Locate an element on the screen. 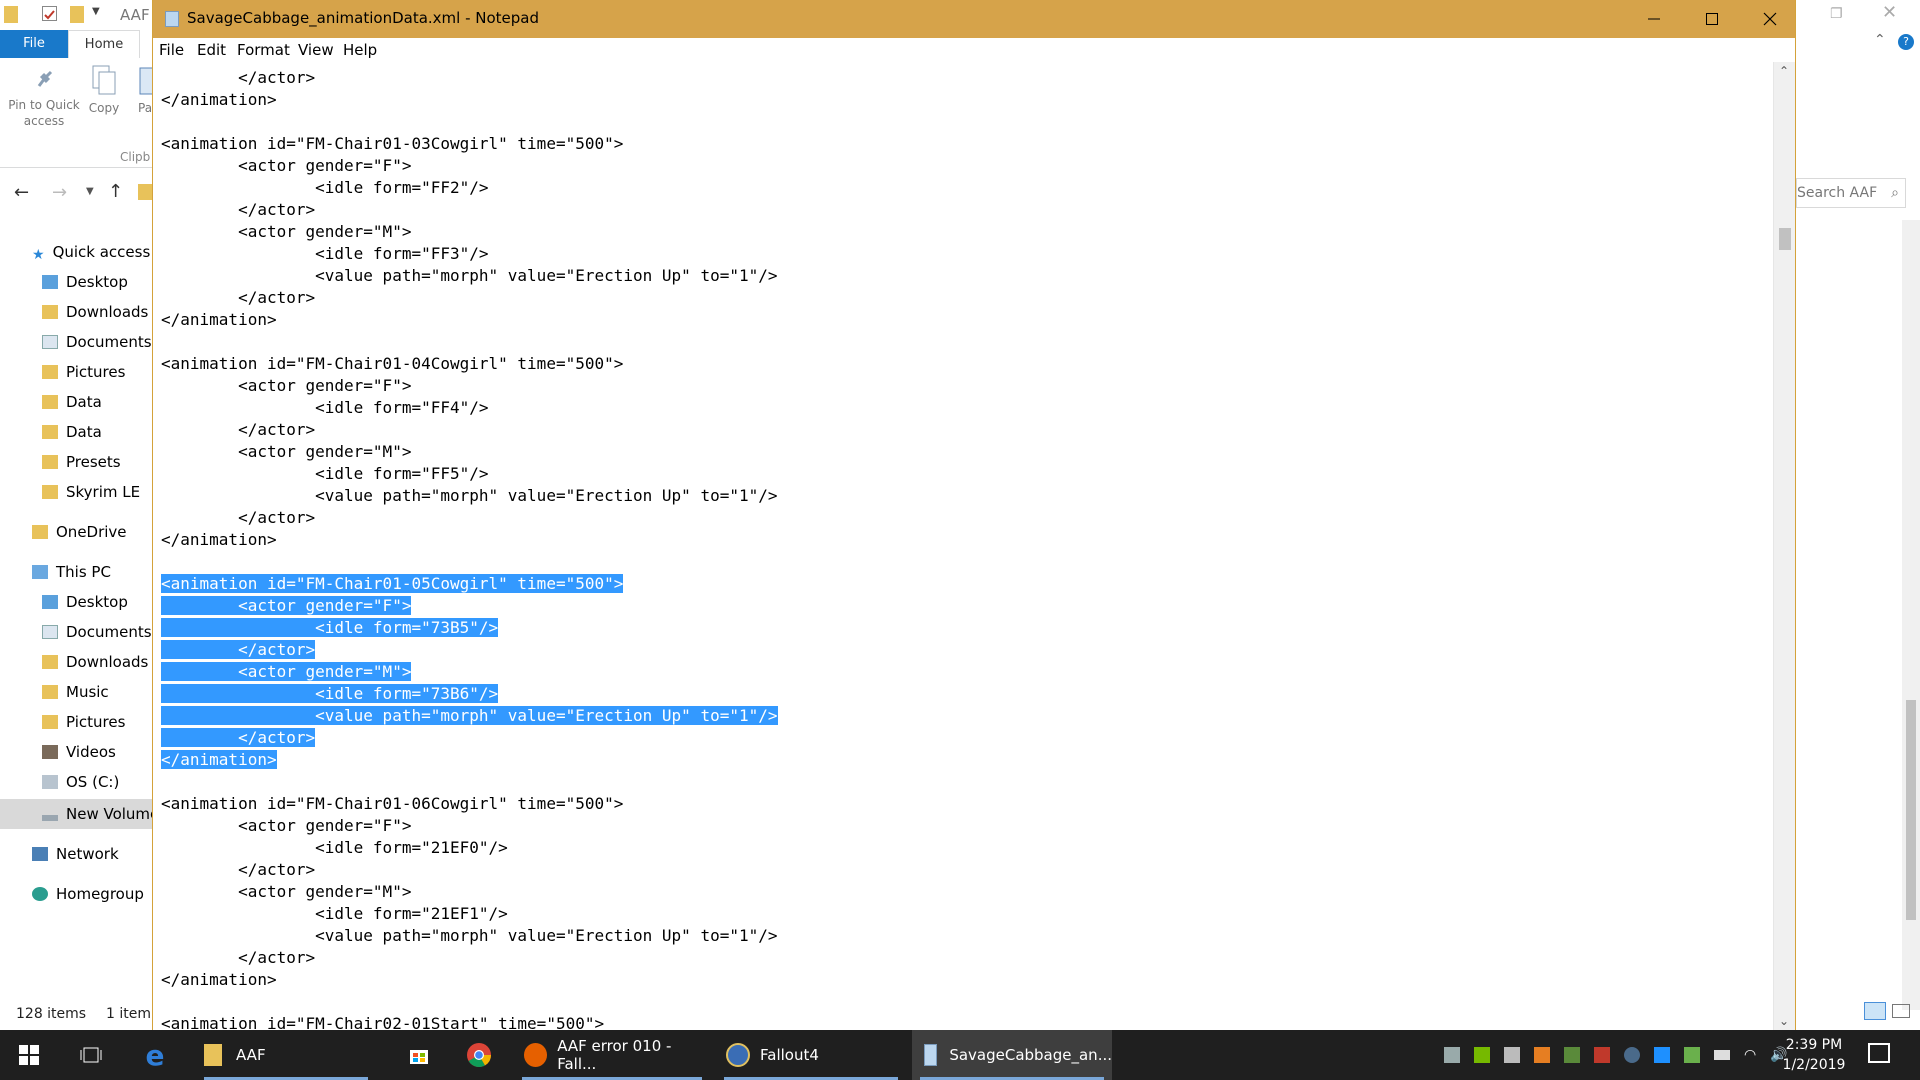 This screenshot has width=1920, height=1080. nav-pc-videos: Videos is located at coordinates (79, 752).